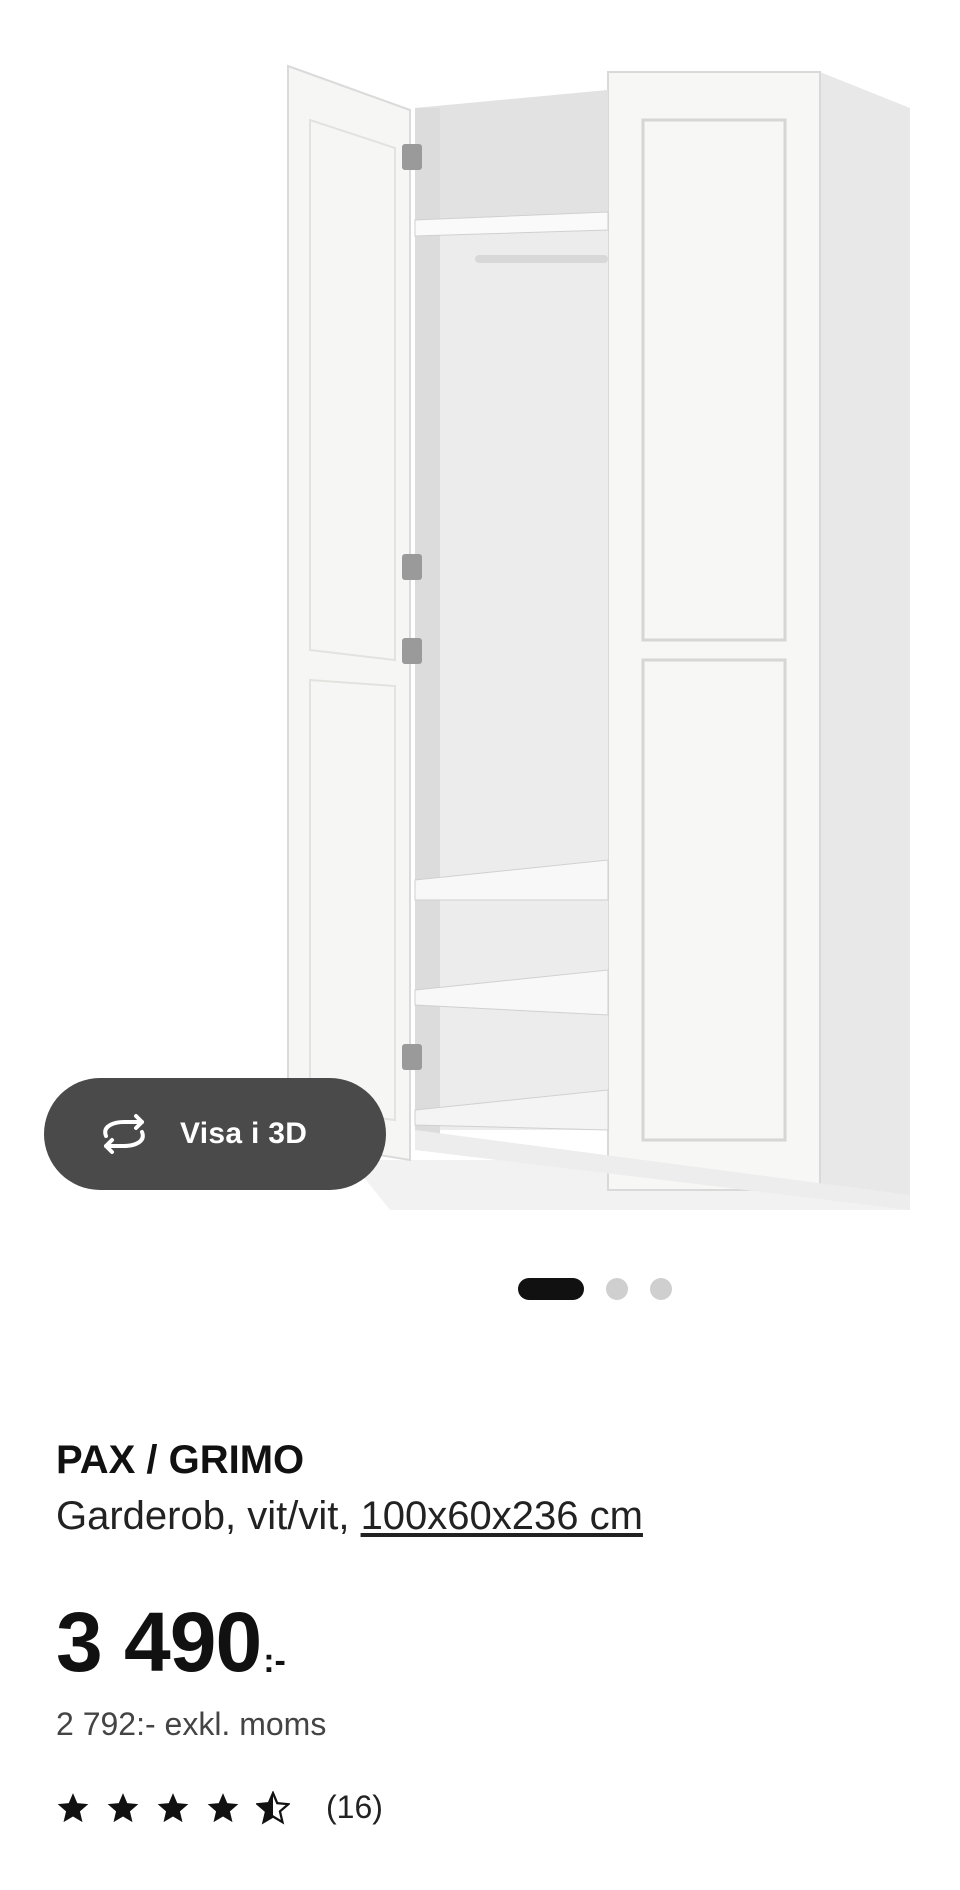 This screenshot has width=960, height=1890. I want to click on review-count: (16), so click(354, 1807).